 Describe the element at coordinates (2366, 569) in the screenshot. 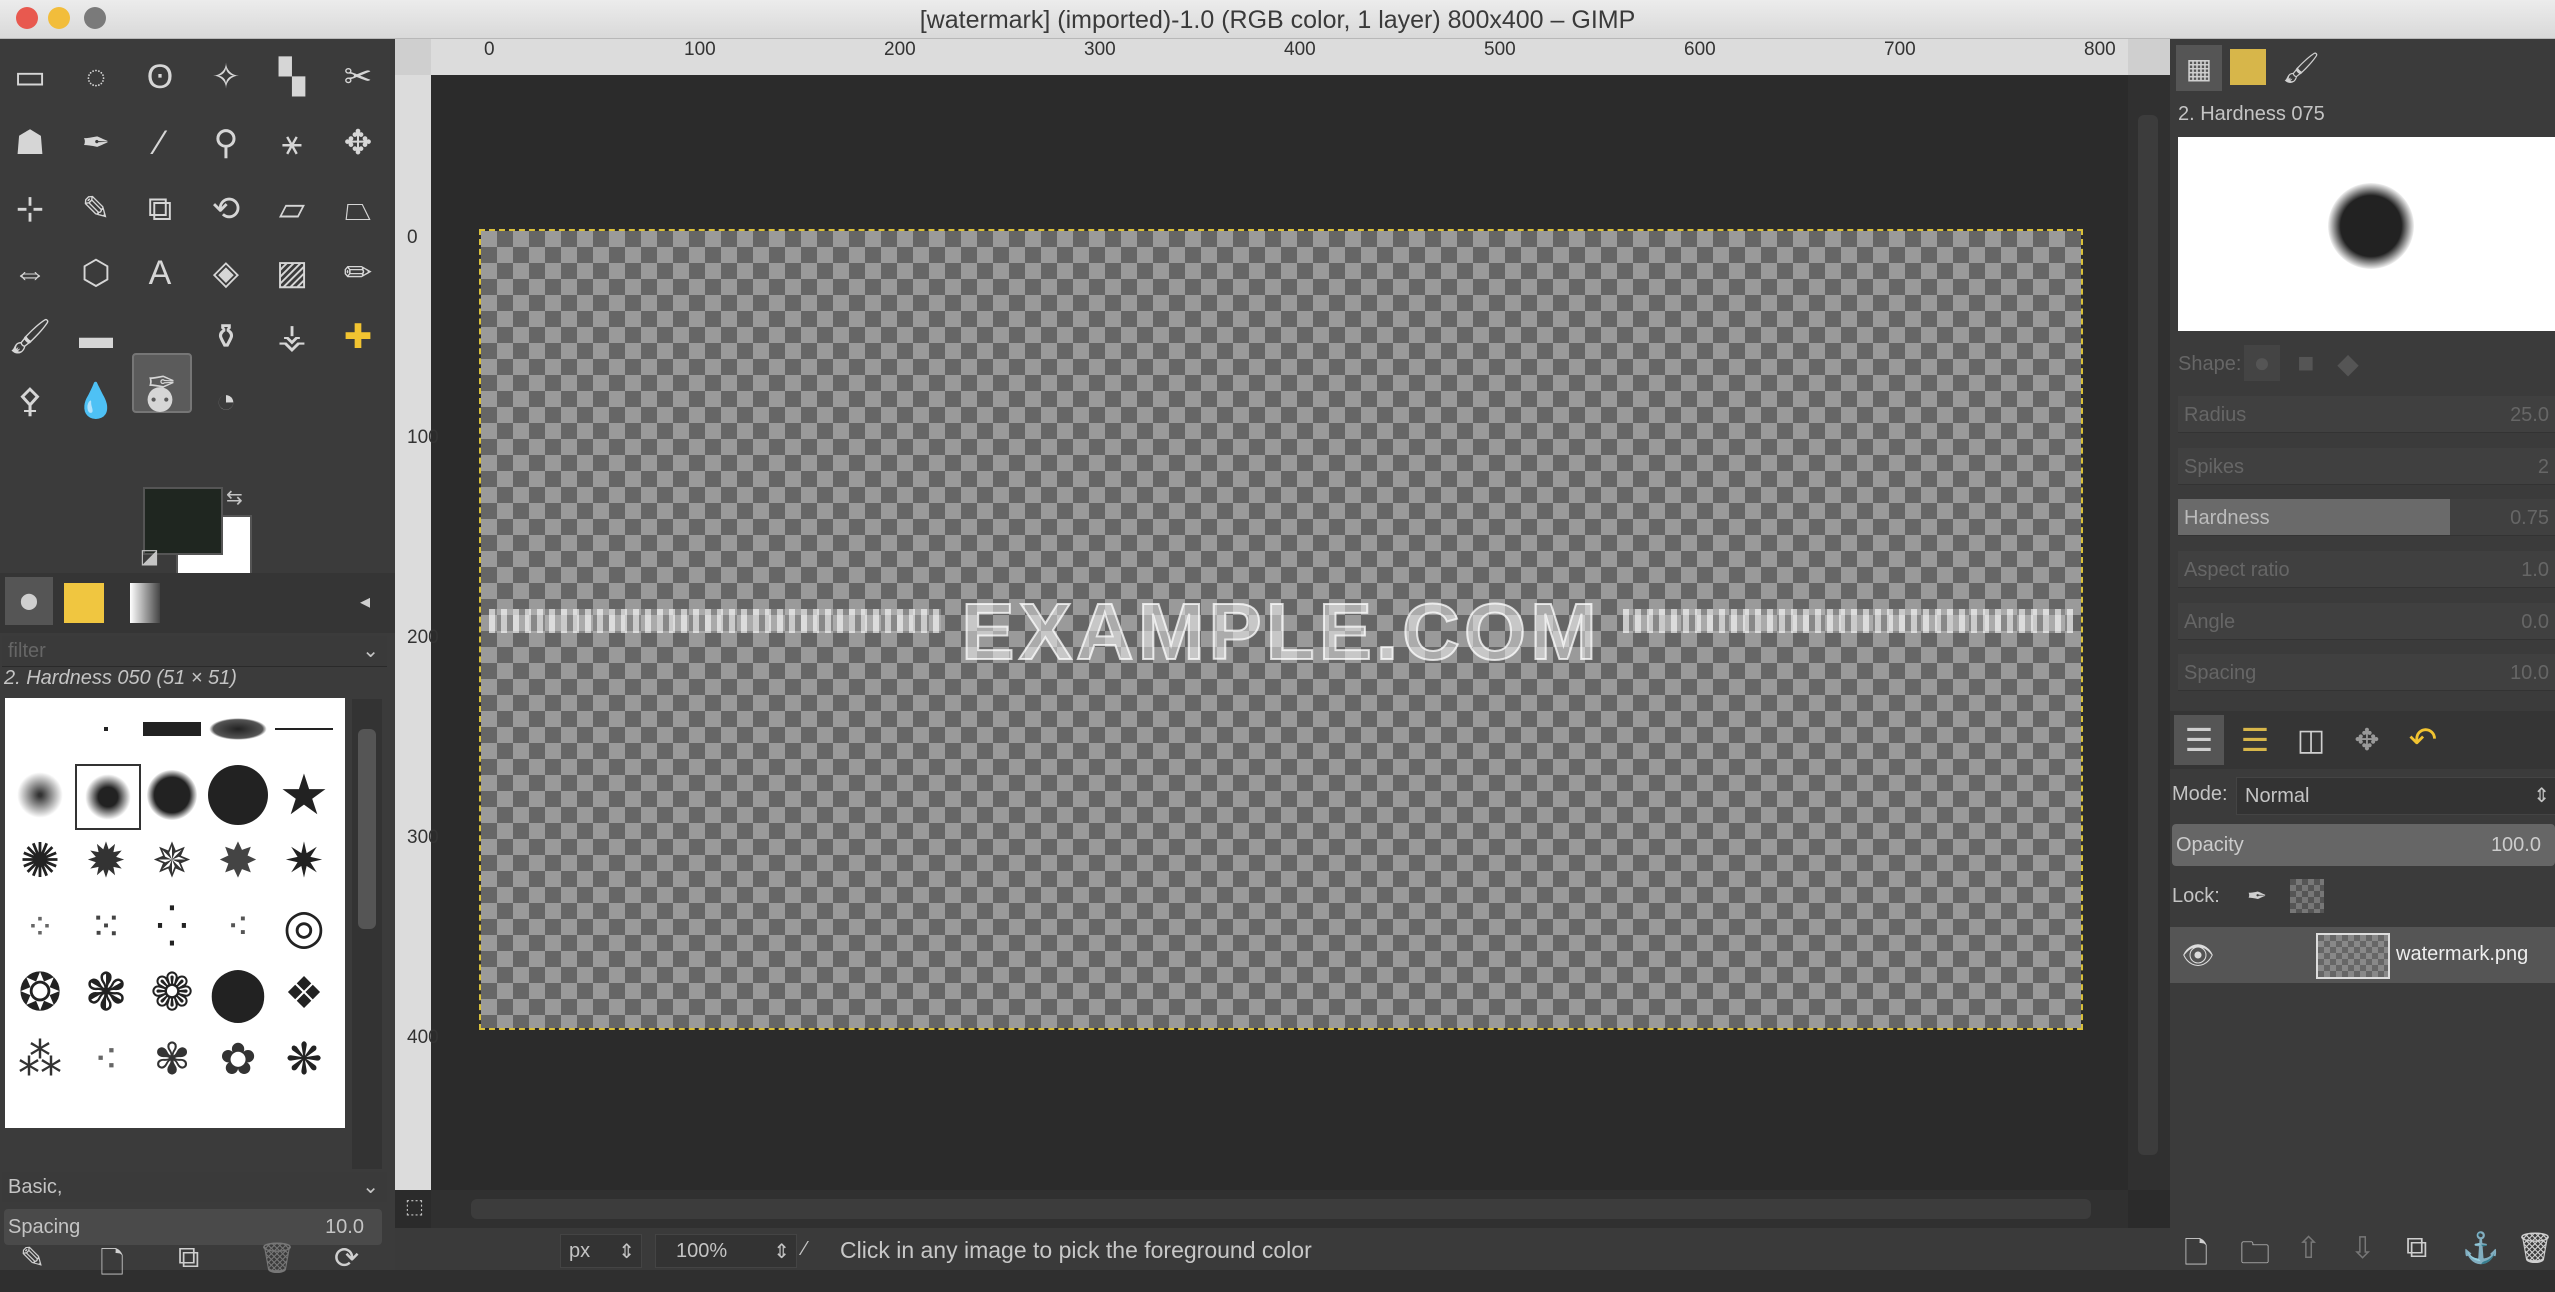

I see `aspect-ratio-slider: Aspect ratio 1.0` at that location.